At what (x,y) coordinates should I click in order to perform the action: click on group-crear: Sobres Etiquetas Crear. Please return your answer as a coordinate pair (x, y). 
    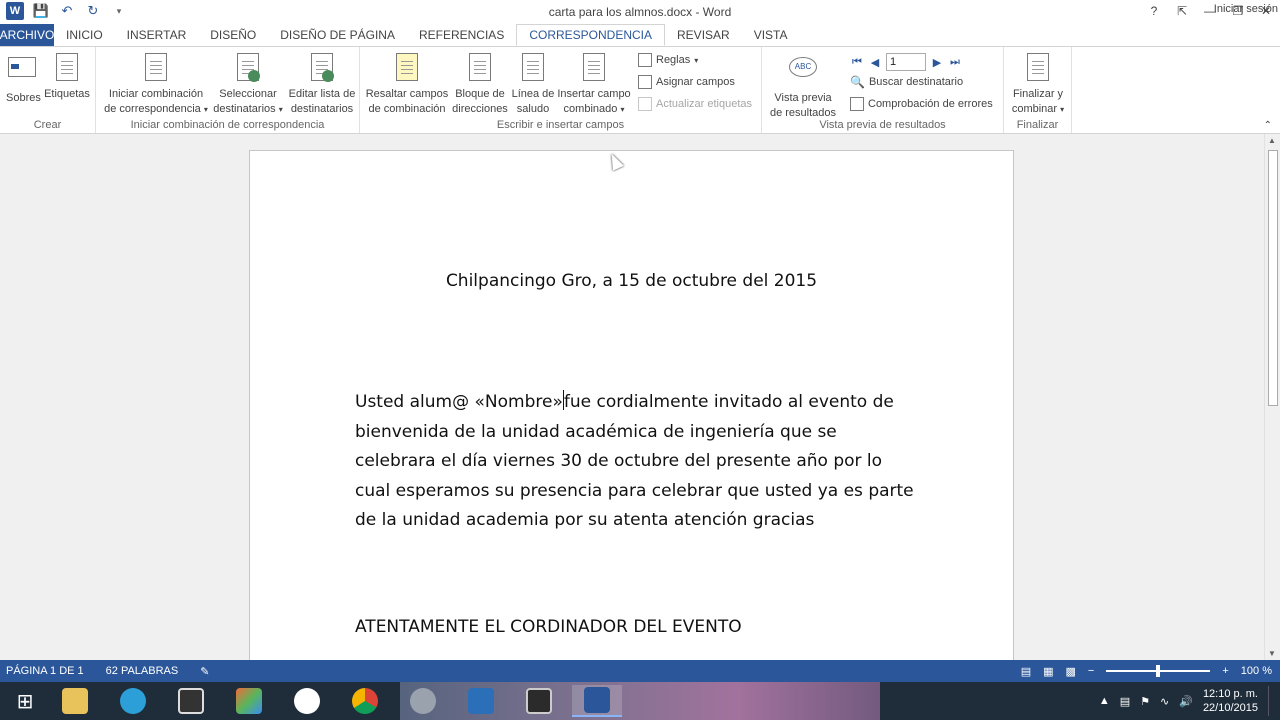
    Looking at the image, I should click on (48, 90).